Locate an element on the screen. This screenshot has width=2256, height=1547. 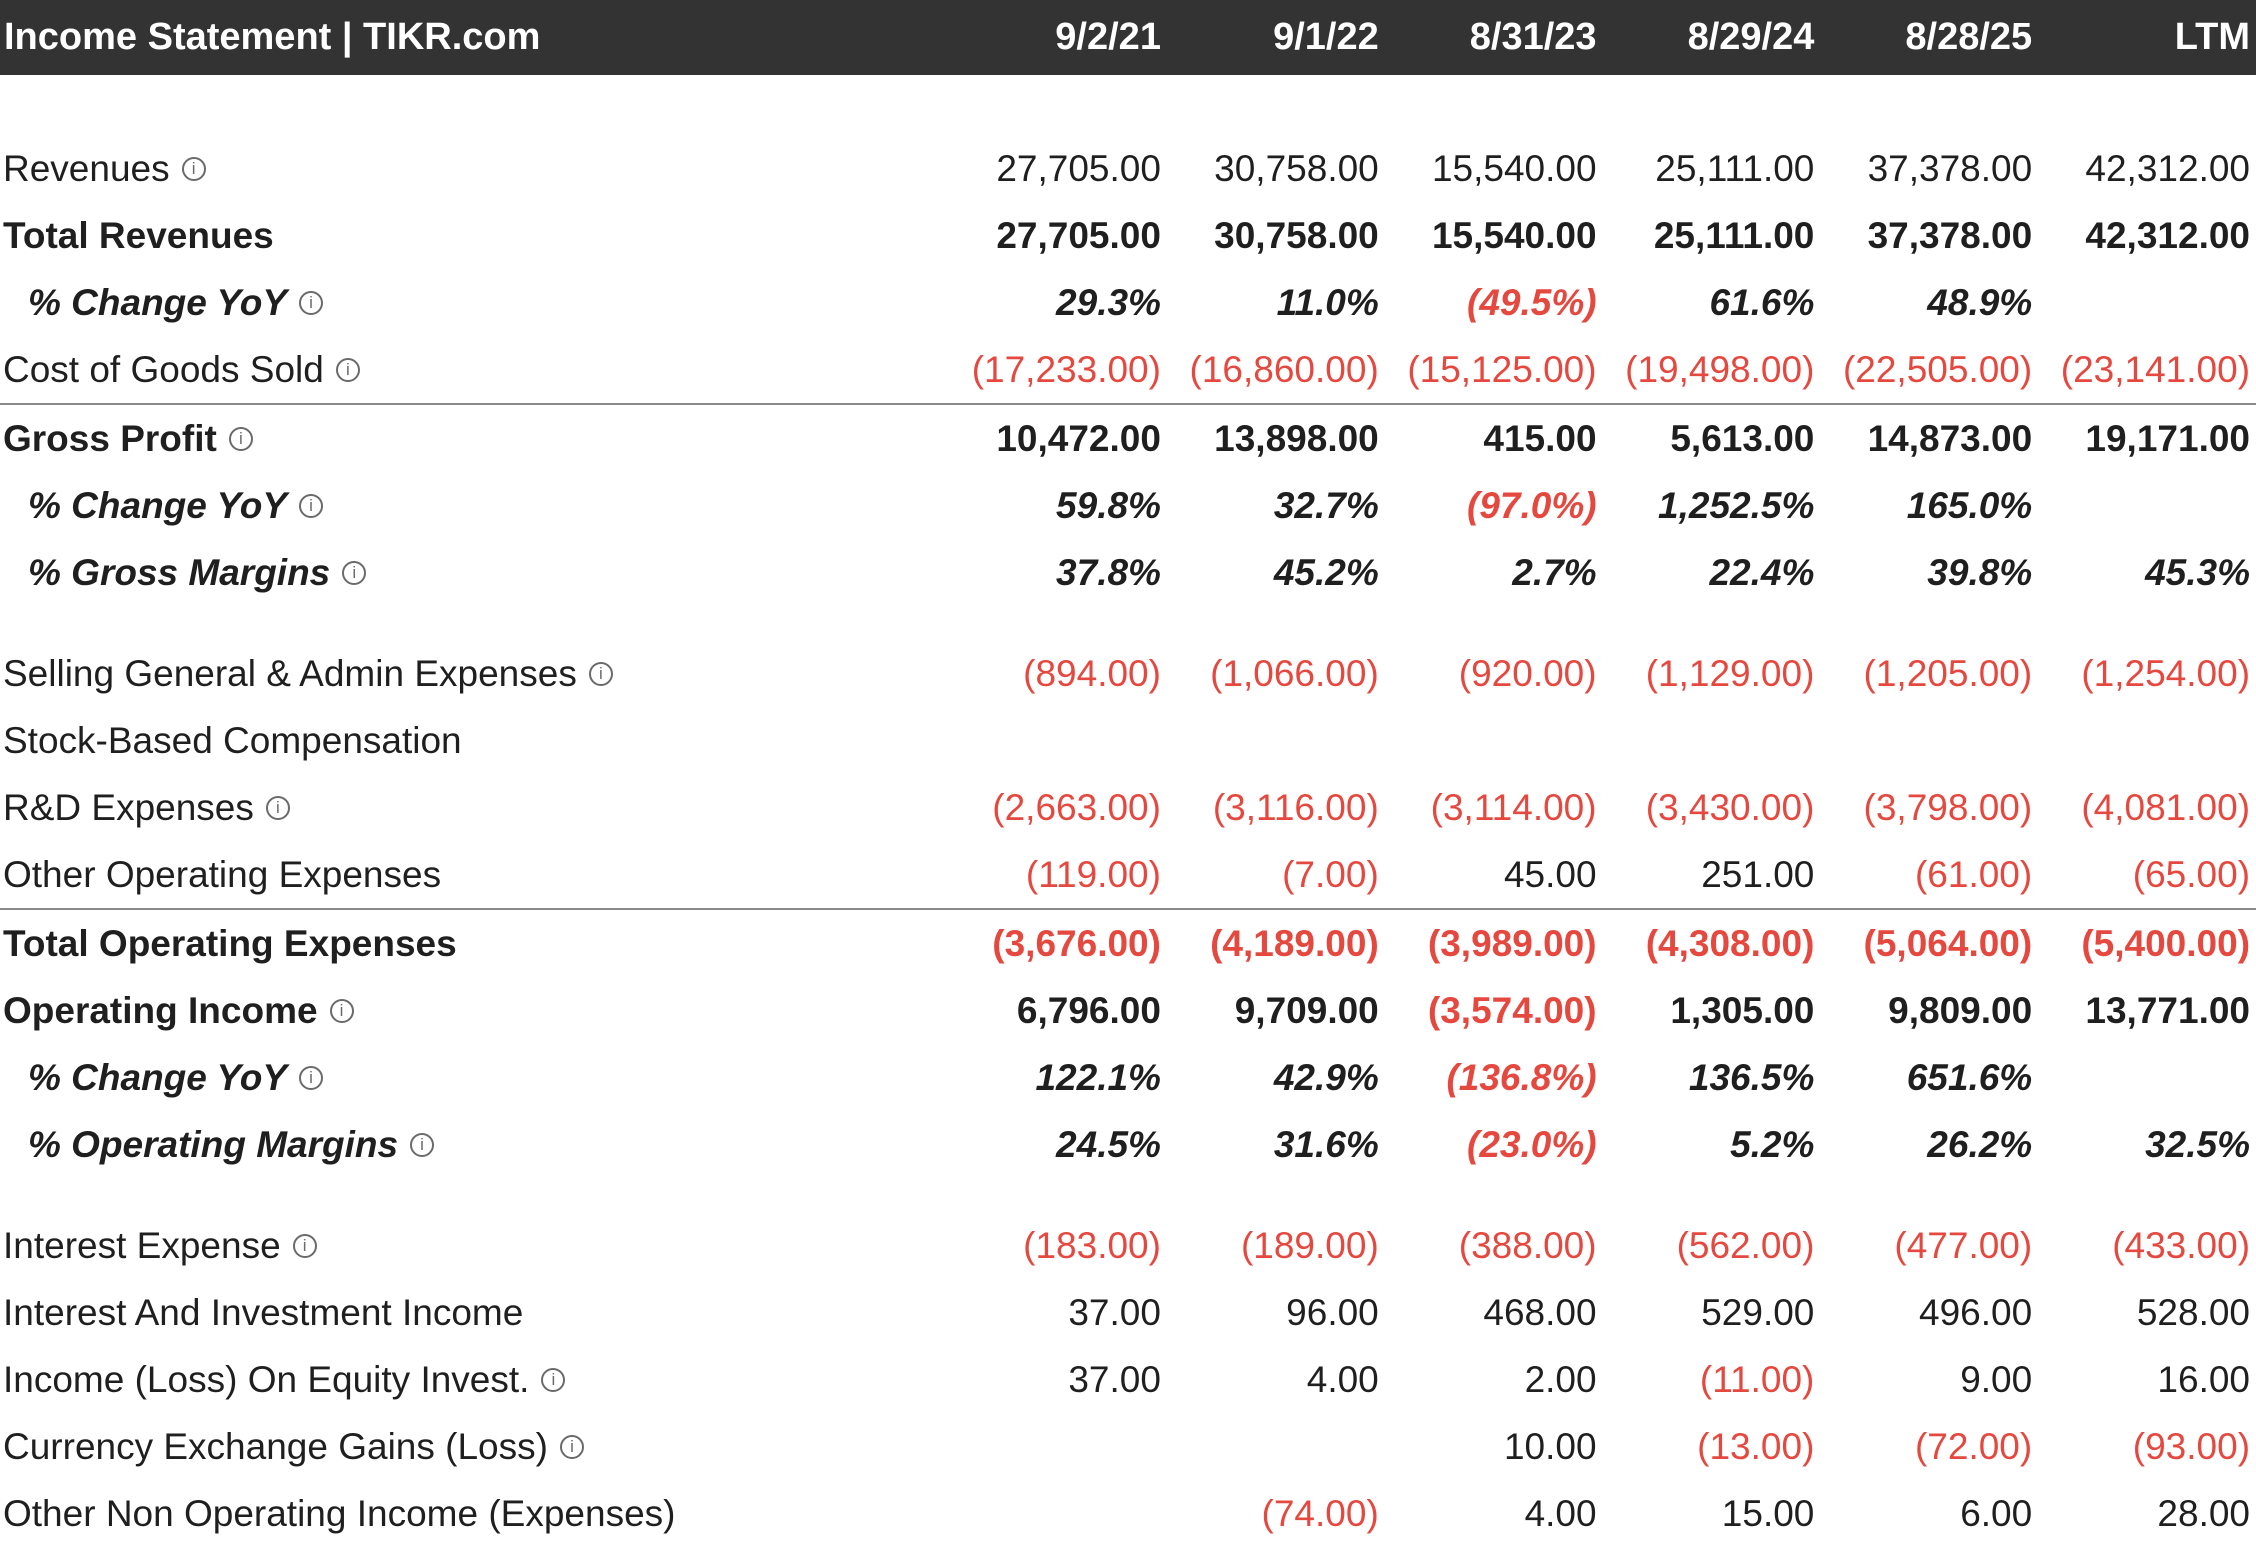
table-cell: 2.7% is located at coordinates (1554, 572).